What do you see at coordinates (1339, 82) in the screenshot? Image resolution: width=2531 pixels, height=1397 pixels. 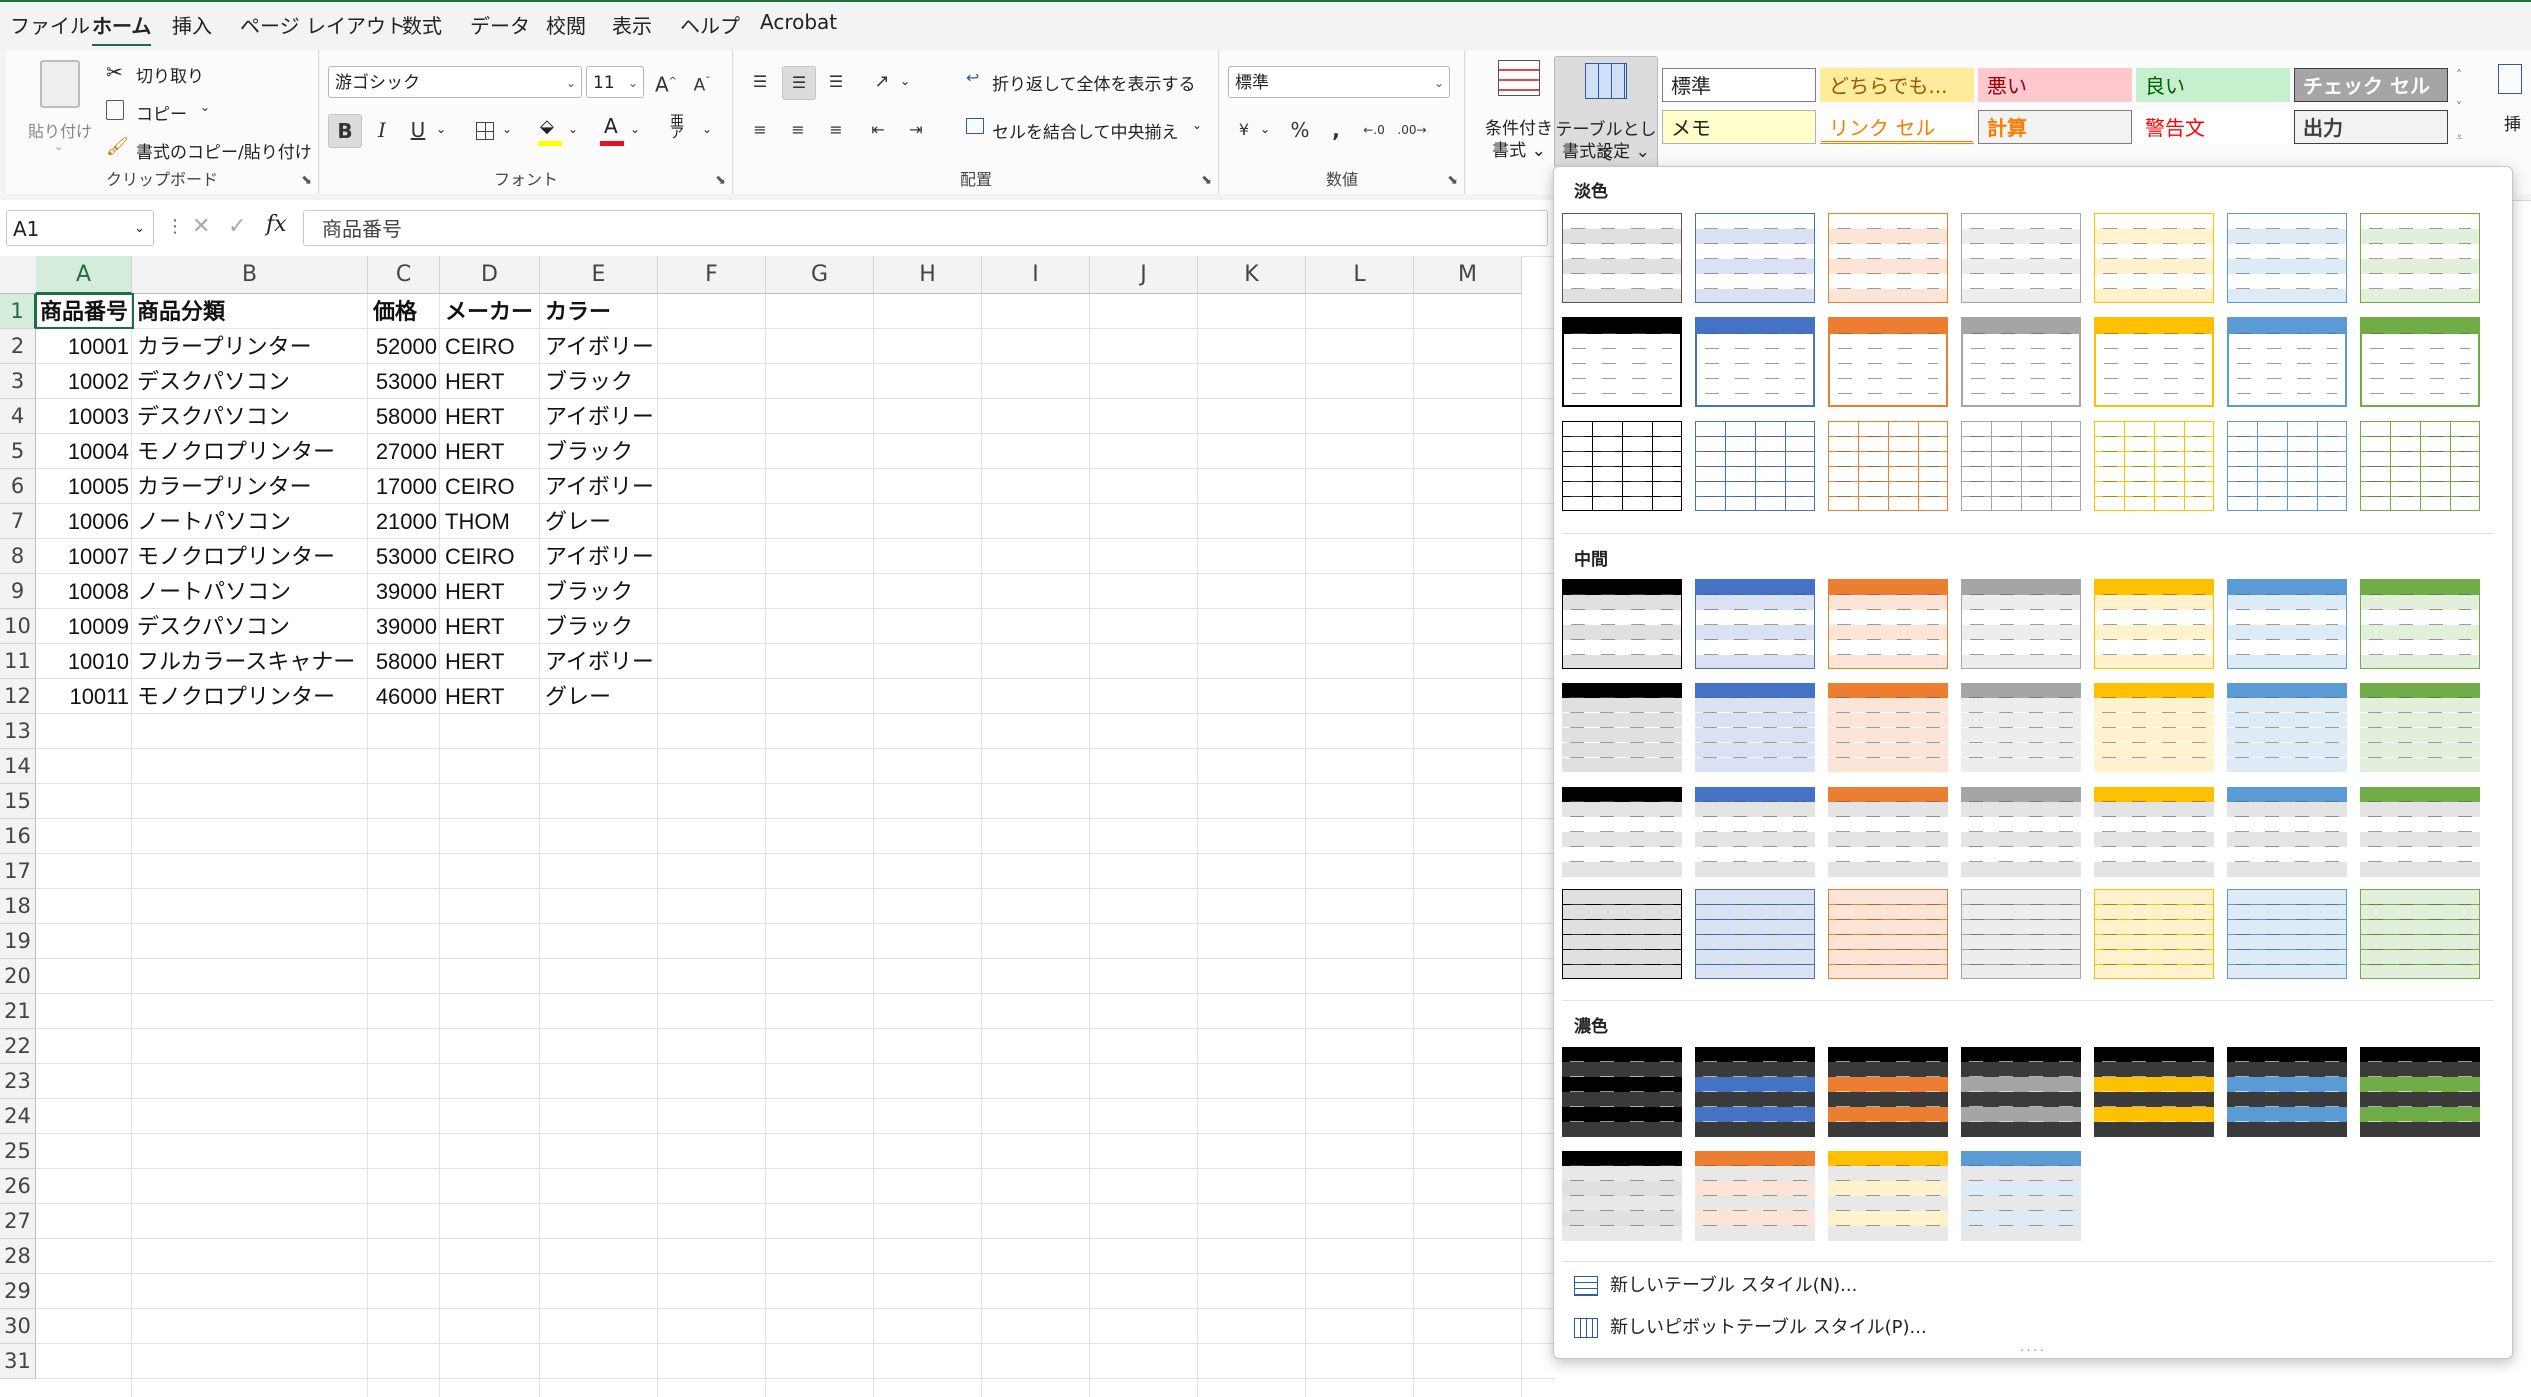 I see `number-format-combo: 標準 ⌄` at bounding box center [1339, 82].